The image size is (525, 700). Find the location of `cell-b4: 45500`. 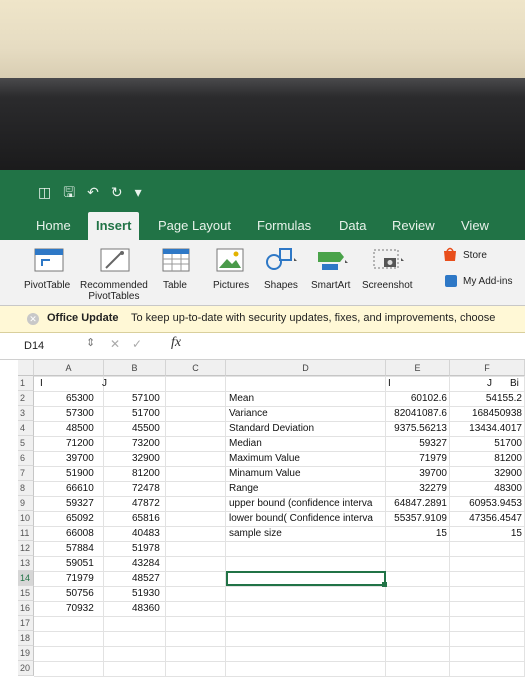

cell-b4: 45500 is located at coordinates (135, 428).